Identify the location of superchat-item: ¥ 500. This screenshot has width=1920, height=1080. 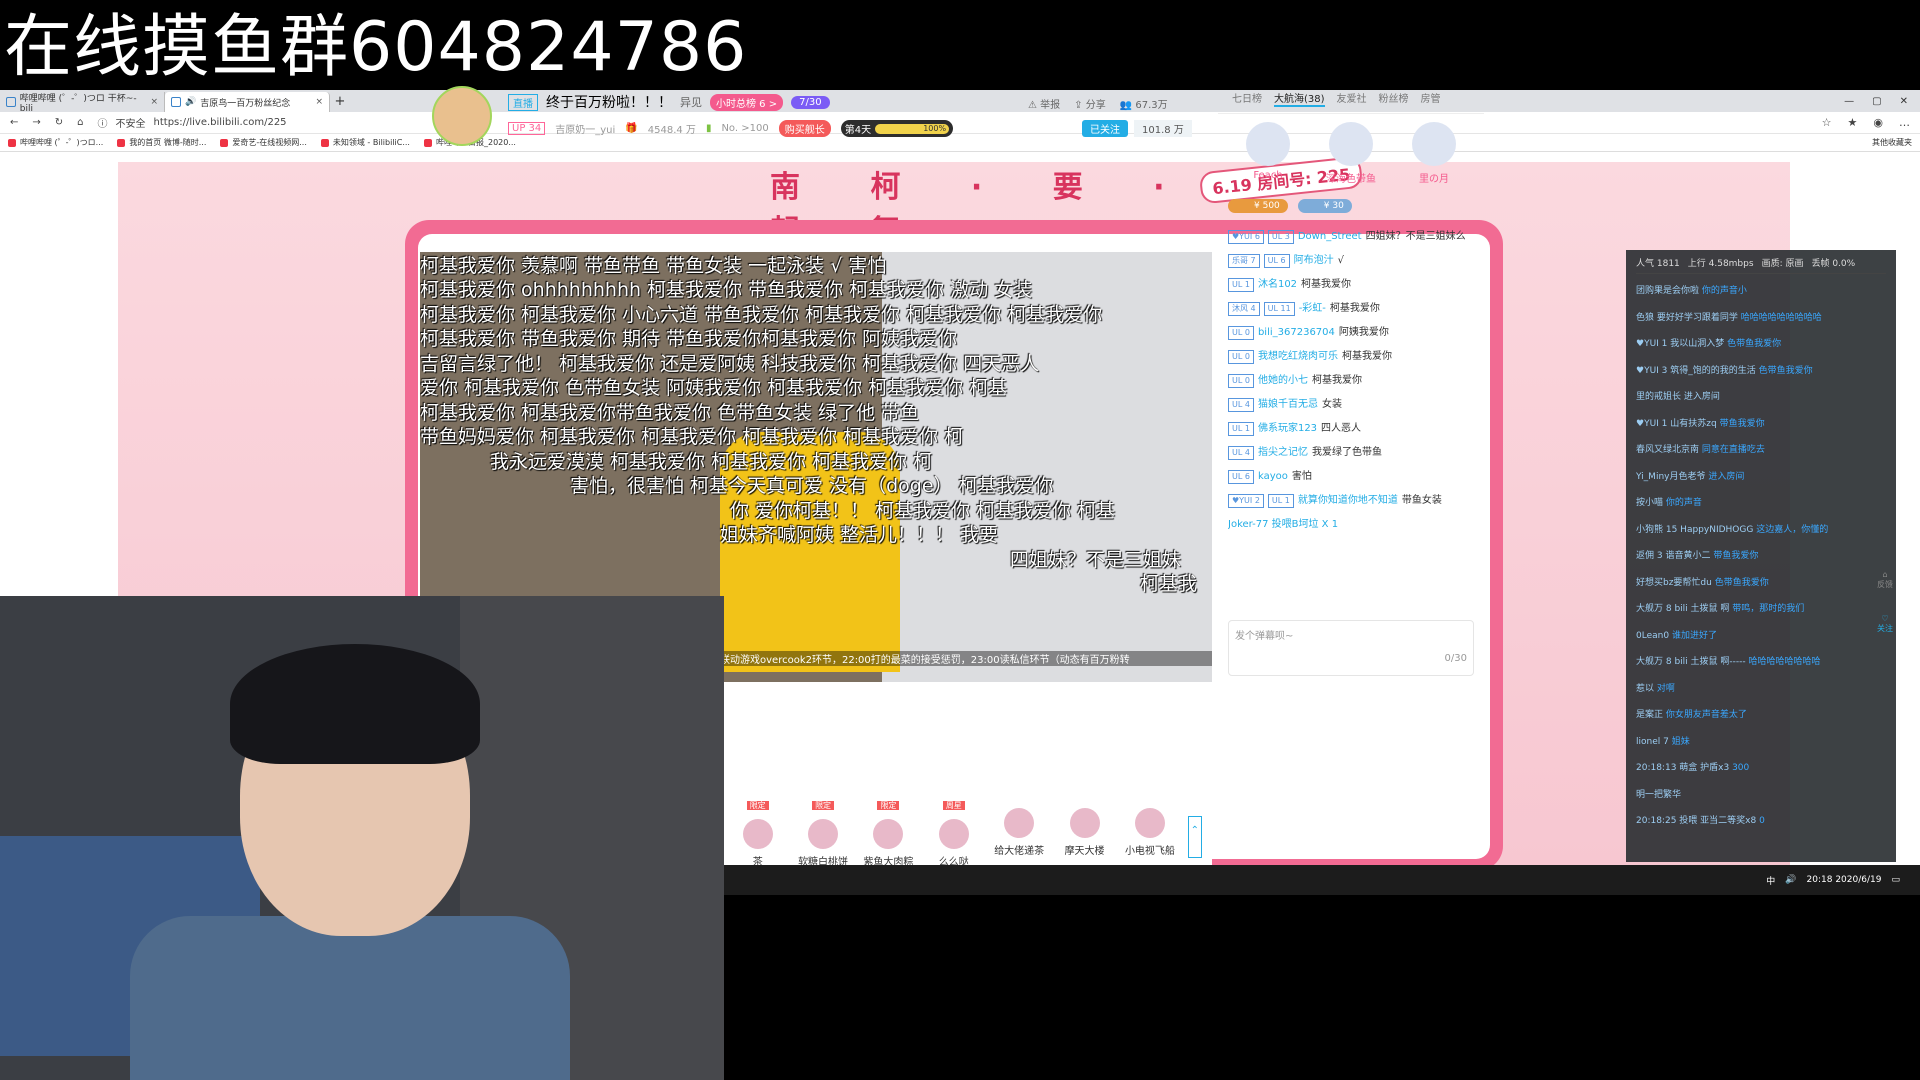
(1258, 206).